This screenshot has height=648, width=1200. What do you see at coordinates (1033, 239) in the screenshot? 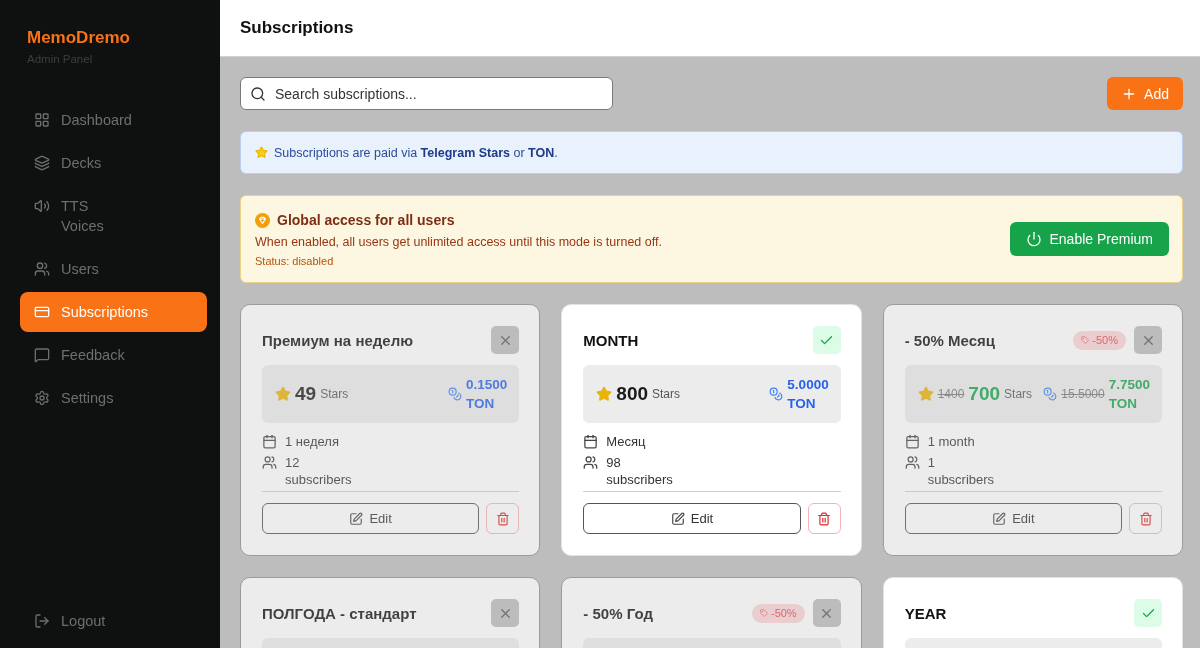
I see `power-icon` at bounding box center [1033, 239].